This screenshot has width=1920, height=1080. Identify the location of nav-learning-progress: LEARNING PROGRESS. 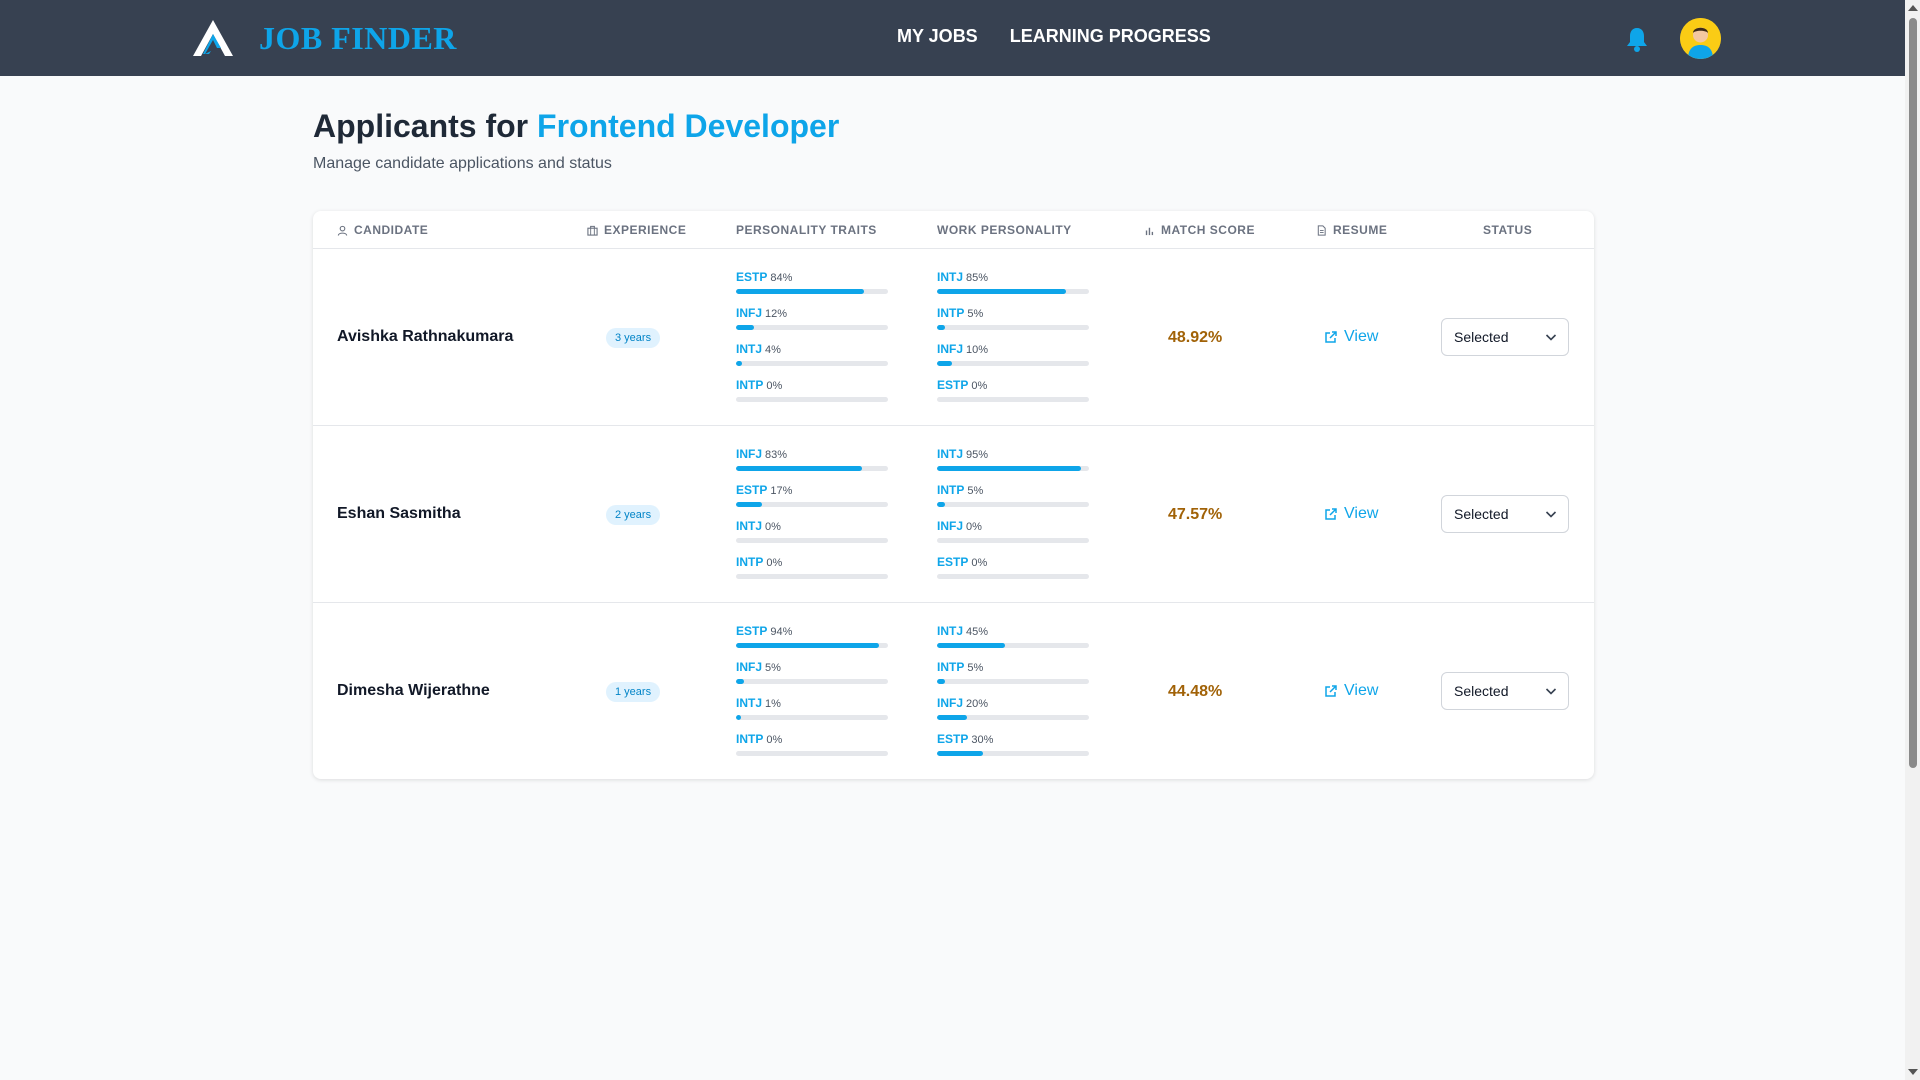
(1110, 36).